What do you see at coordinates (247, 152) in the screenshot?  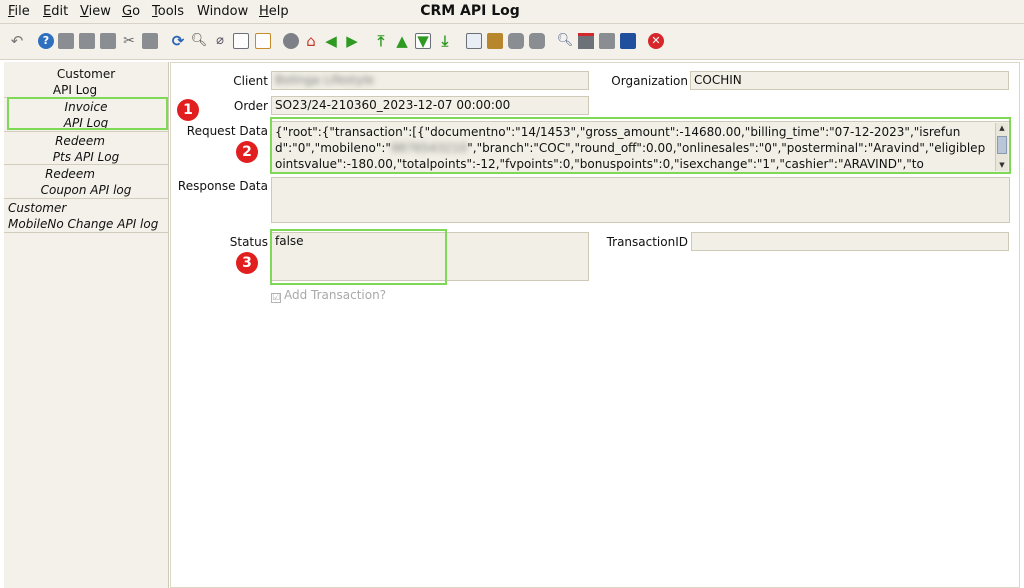 I see `annotation-badge-2: 2` at bounding box center [247, 152].